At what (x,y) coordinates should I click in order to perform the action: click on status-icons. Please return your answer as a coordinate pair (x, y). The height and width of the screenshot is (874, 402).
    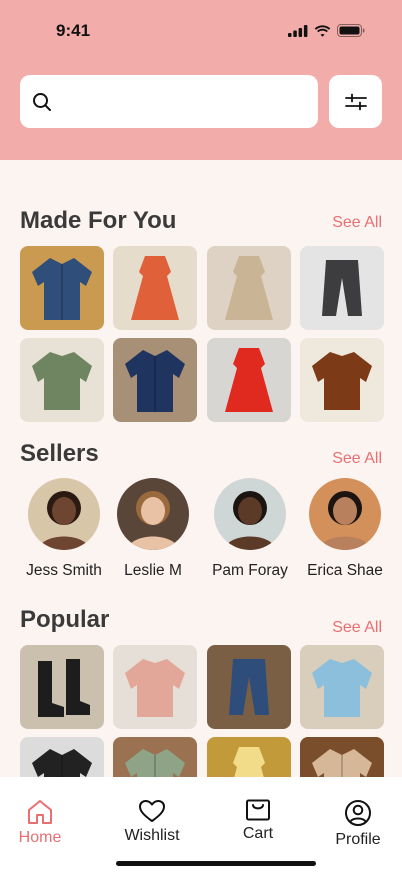
    Looking at the image, I should click on (326, 30).